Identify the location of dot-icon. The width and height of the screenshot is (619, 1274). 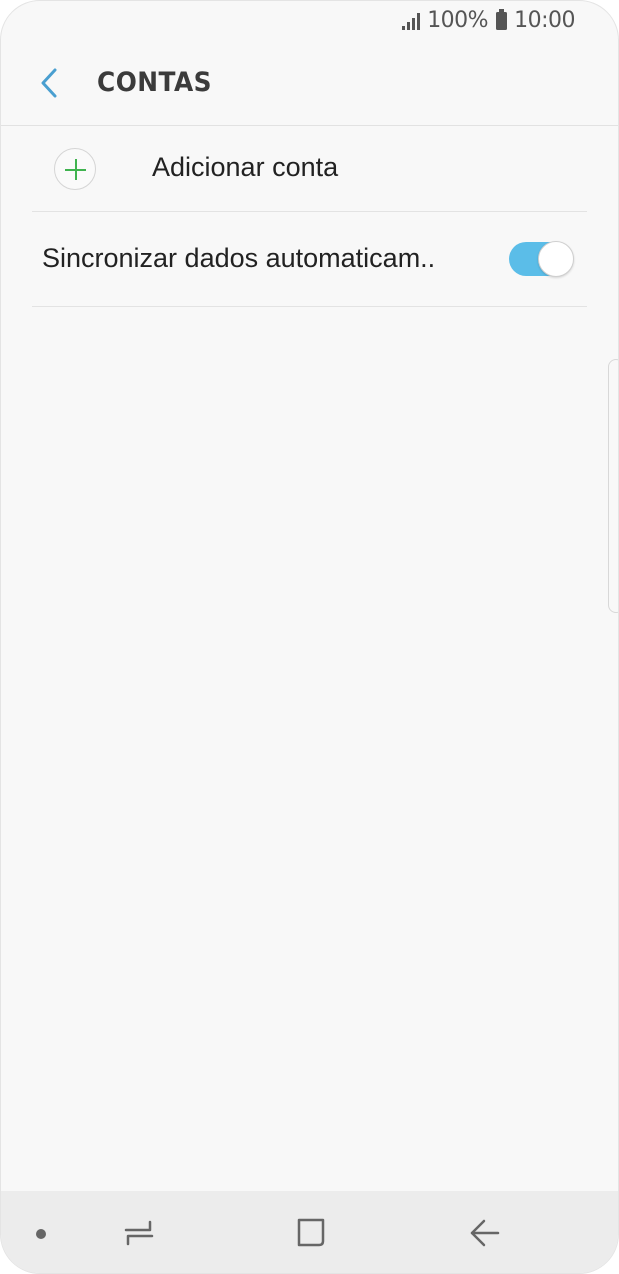
(41, 1234).